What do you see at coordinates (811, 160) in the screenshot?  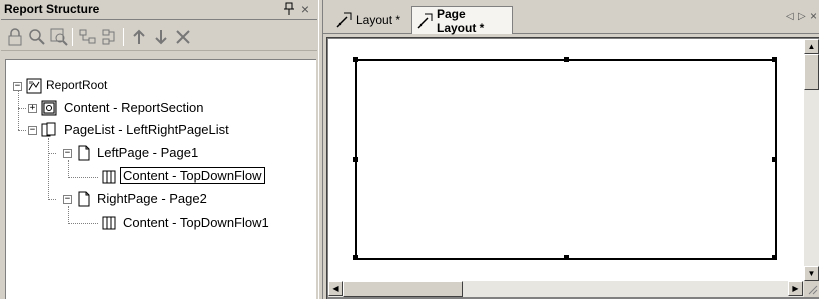 I see `vertical-scrollbar: ▲ ▼` at bounding box center [811, 160].